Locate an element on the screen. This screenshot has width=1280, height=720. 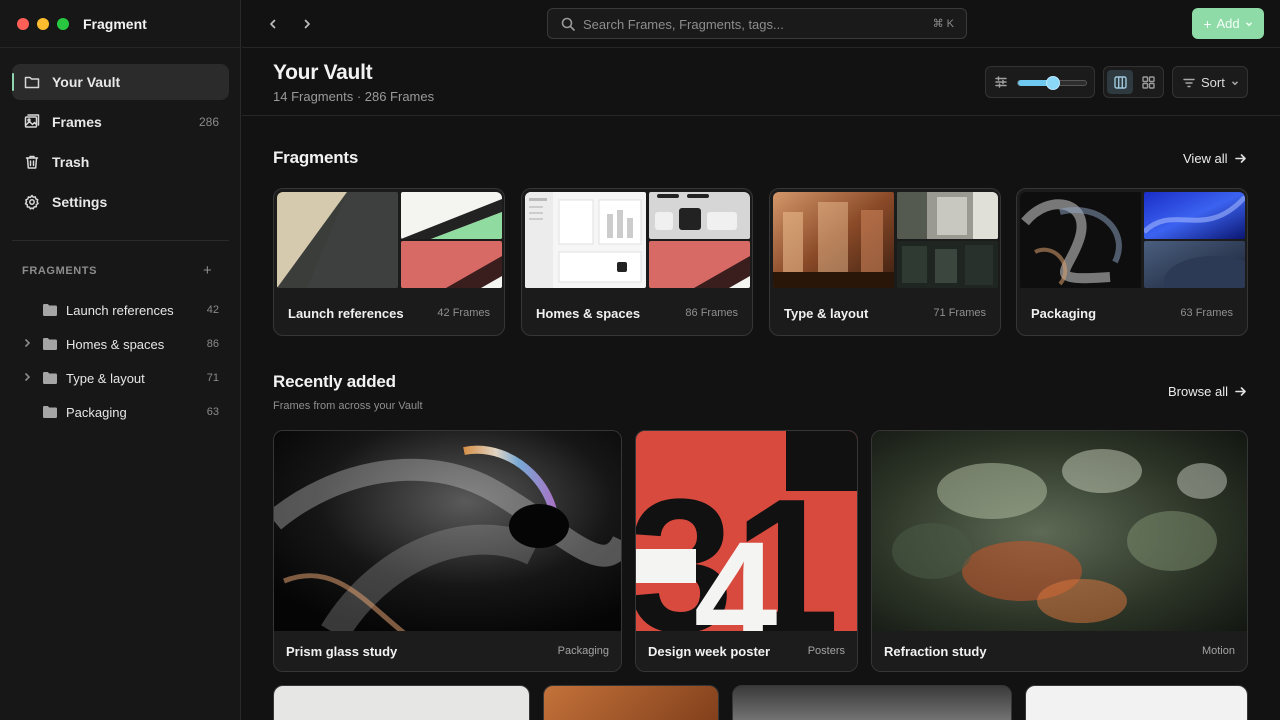
fragment-card: Type & layout 71 Frames is located at coordinates (885, 262).